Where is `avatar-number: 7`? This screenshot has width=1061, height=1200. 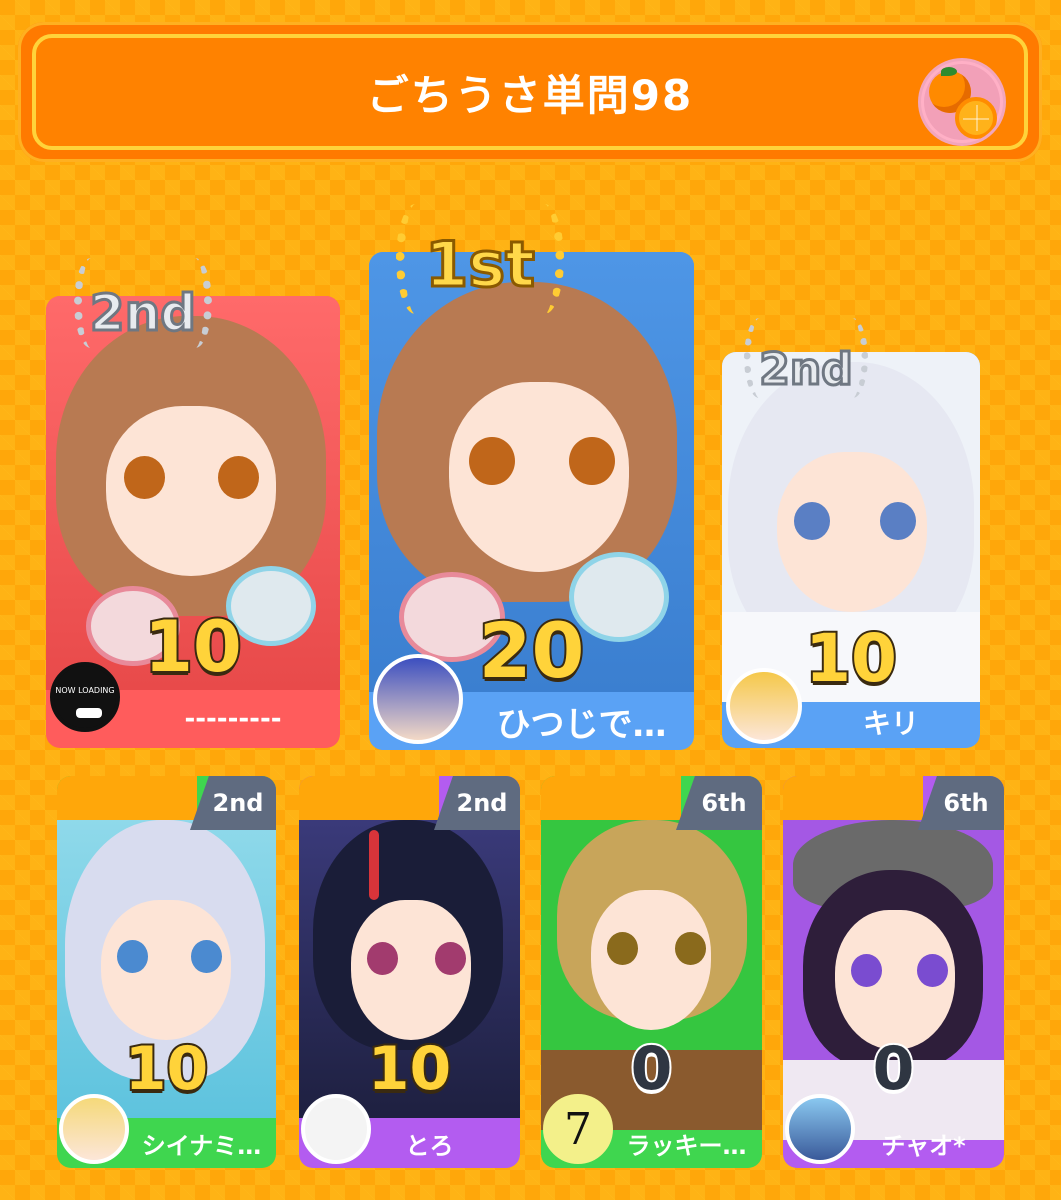
avatar-number: 7 is located at coordinates (578, 1129).